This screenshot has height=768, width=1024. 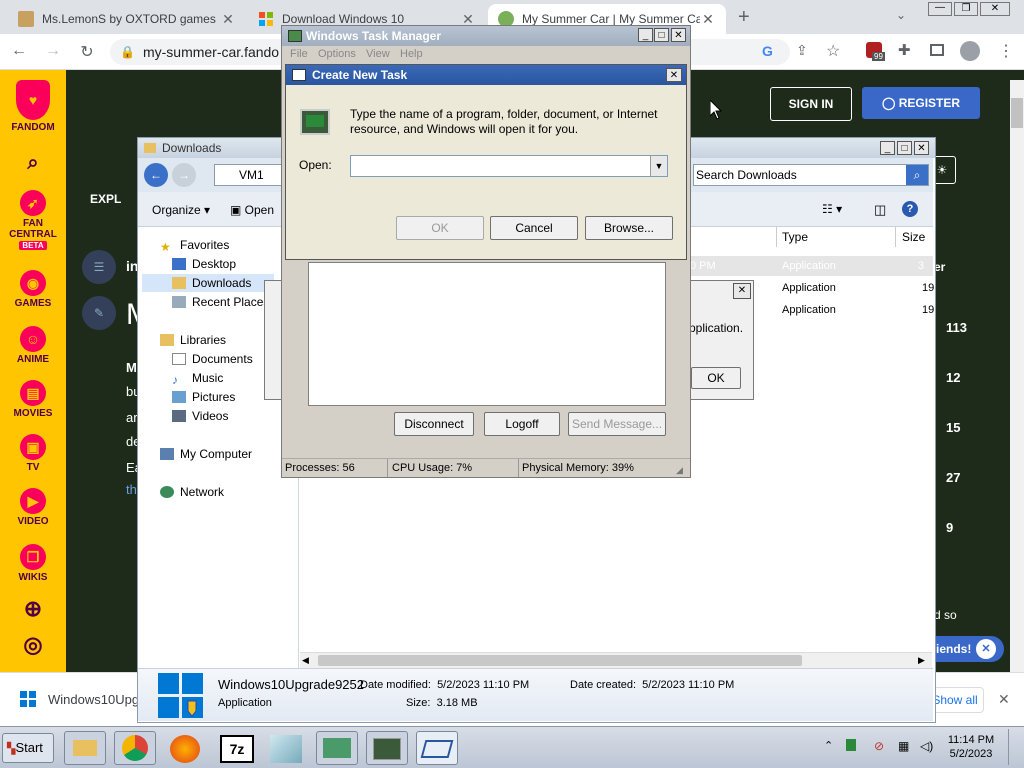 What do you see at coordinates (28, 748) in the screenshot?
I see `start-button: ▚Start` at bounding box center [28, 748].